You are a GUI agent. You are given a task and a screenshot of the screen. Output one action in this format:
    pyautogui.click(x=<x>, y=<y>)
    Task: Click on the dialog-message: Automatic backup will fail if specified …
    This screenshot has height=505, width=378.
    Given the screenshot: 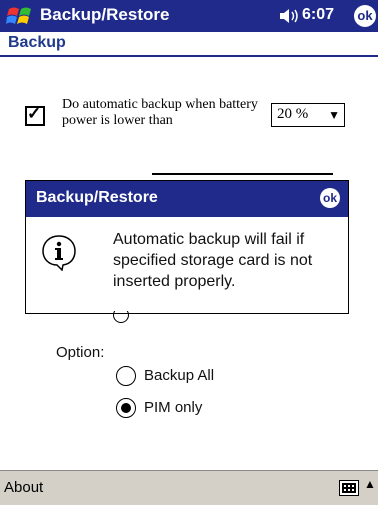 What is the action you would take?
    pyautogui.click(x=213, y=260)
    